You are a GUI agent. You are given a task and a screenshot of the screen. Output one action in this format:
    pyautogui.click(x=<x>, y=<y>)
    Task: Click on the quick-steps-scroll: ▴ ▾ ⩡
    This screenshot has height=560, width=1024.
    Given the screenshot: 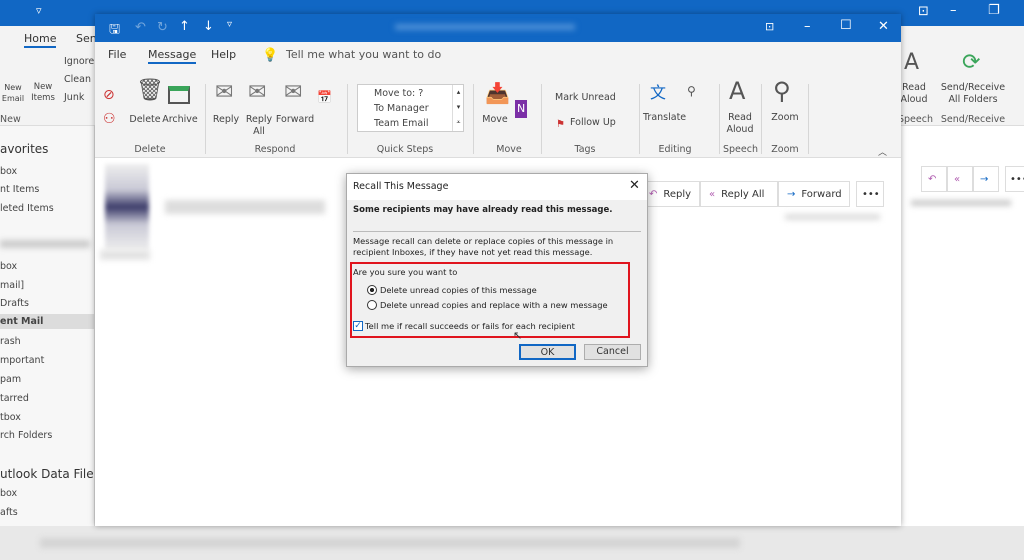 What is the action you would take?
    pyautogui.click(x=458, y=108)
    